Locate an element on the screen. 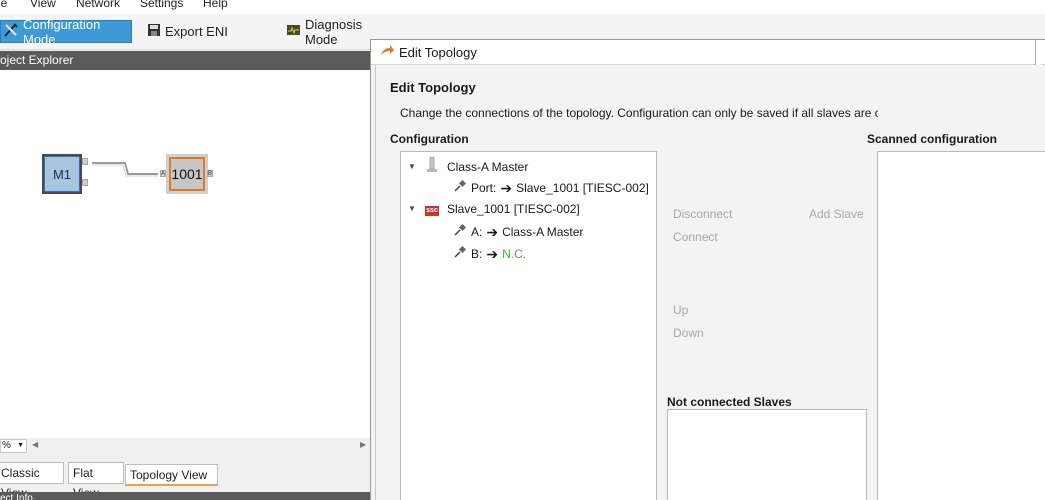  view-tabs: Classic View Flat View Topology View is located at coordinates (185, 480).